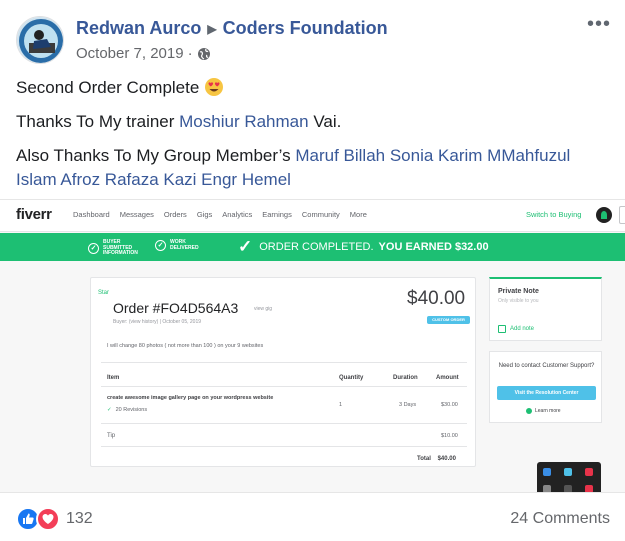  I want to click on nav-gigs: Gigs, so click(204, 214).